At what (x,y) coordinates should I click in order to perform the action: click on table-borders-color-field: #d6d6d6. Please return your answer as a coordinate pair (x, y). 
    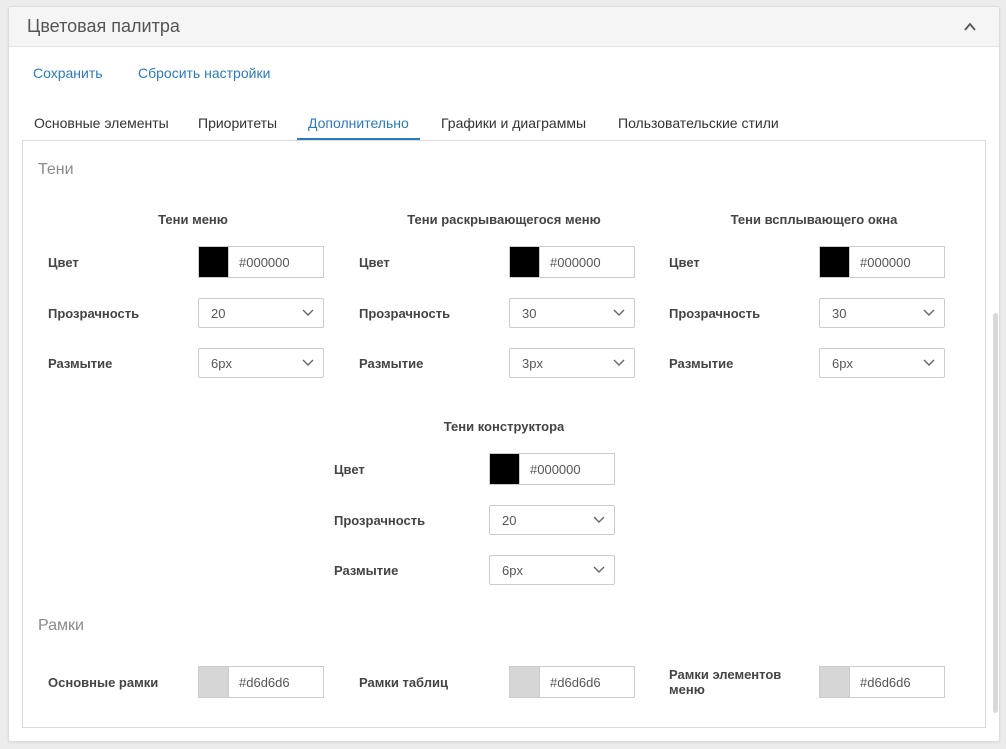
    Looking at the image, I should click on (572, 682).